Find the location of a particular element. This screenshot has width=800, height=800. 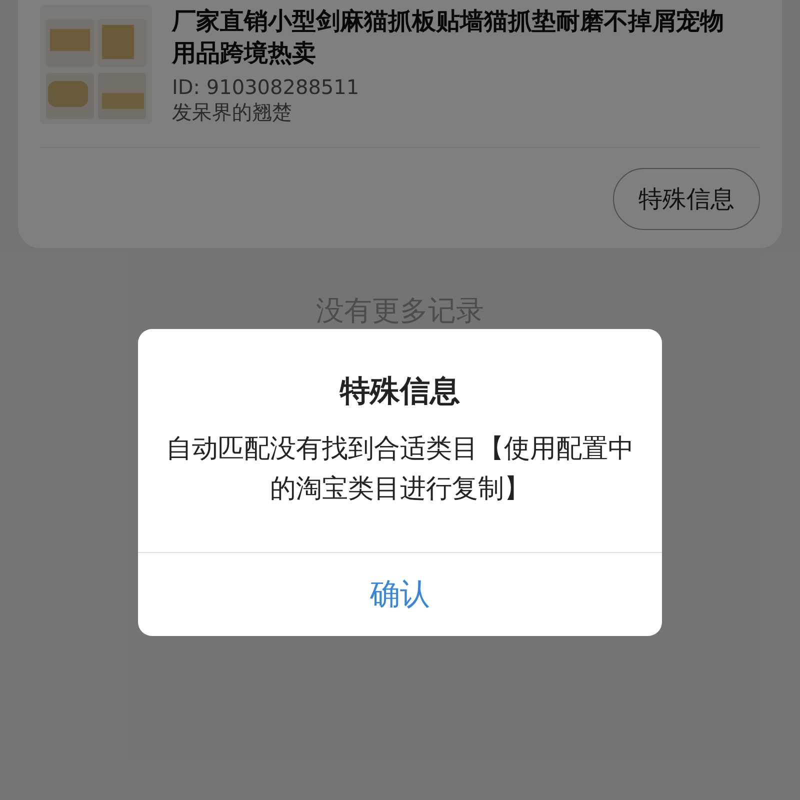

confirm-button: 确认 is located at coordinates (400, 594).